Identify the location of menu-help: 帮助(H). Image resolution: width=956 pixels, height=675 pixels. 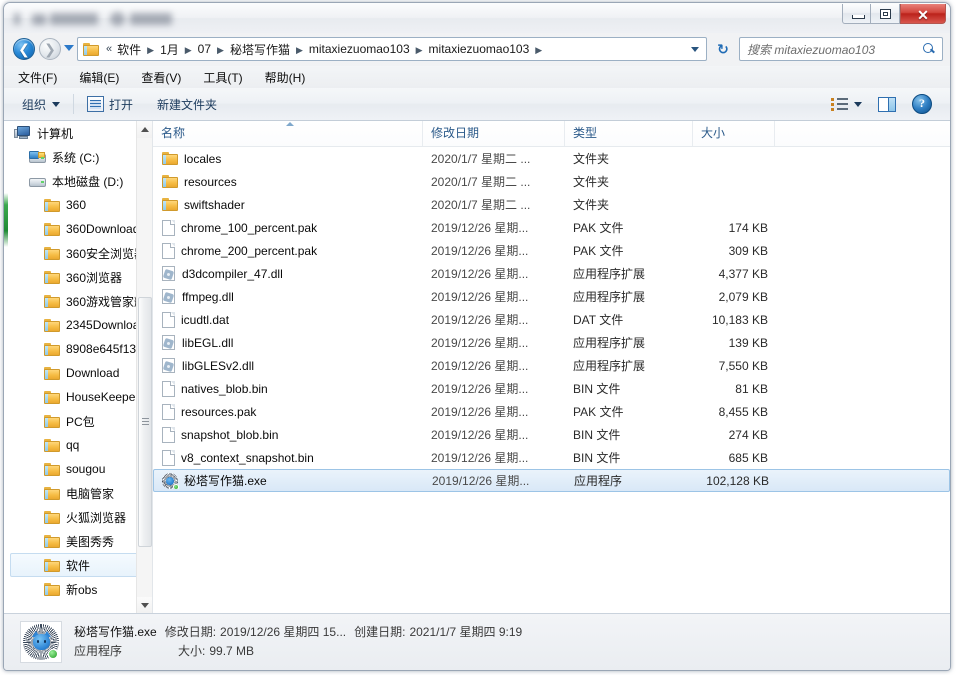
(285, 77).